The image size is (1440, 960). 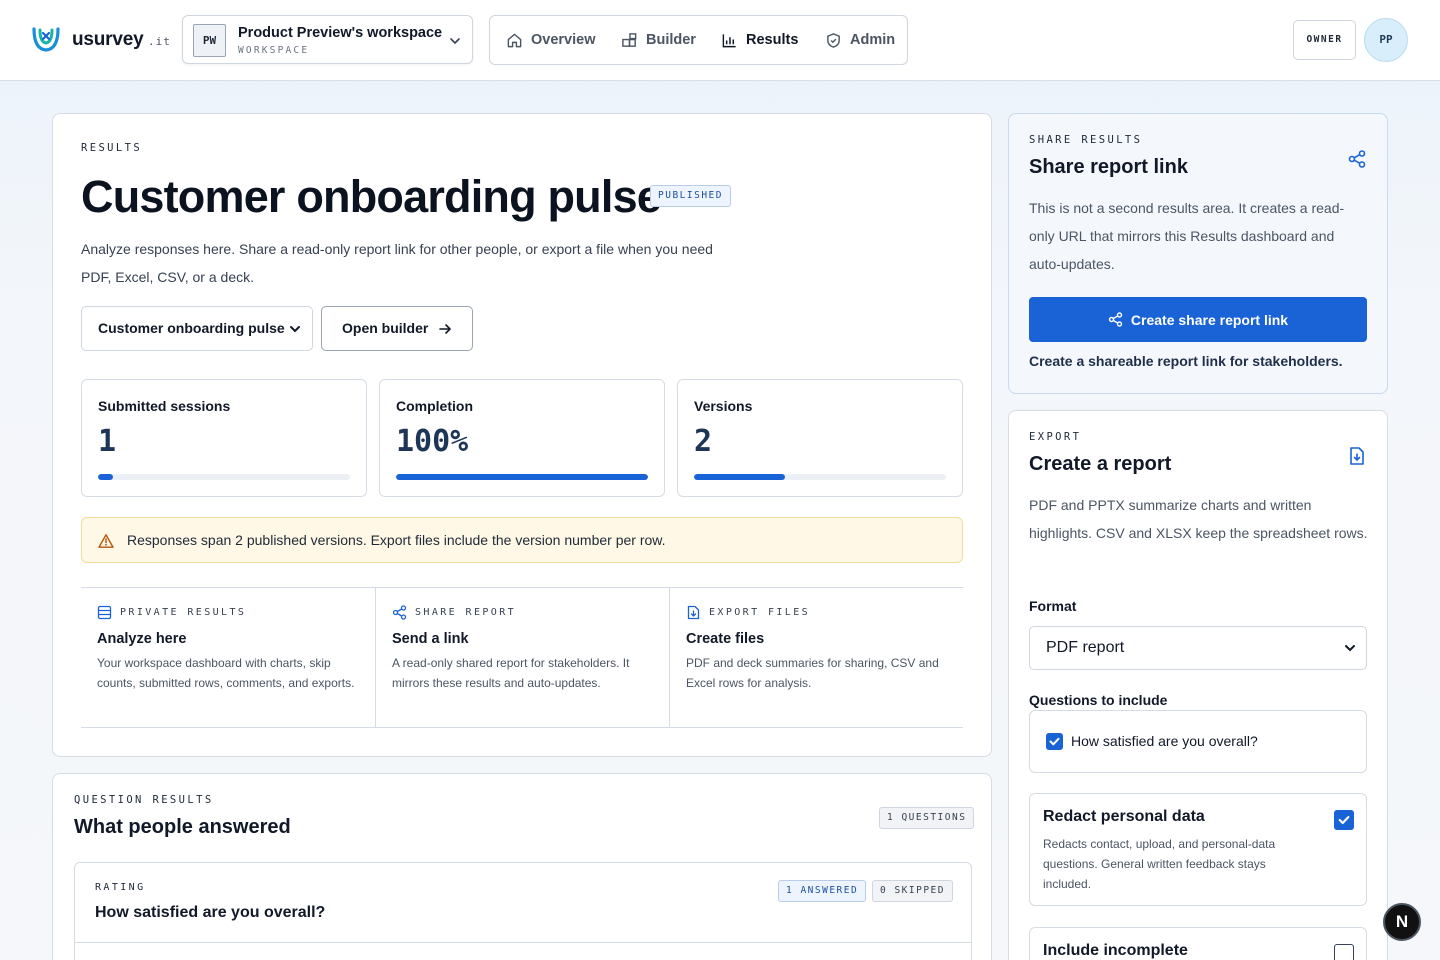 What do you see at coordinates (224, 438) in the screenshot?
I see `stat-card-sessions: Submitted sessions 1` at bounding box center [224, 438].